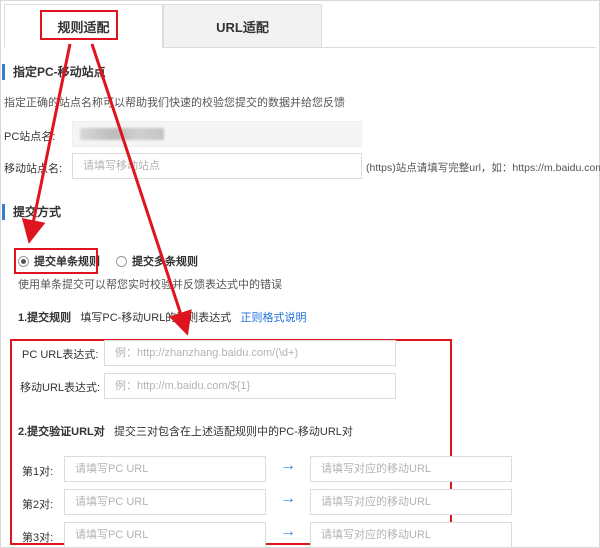  Describe the element at coordinates (31, 212) in the screenshot. I see `section-title-submit-method: 提交方式` at that location.